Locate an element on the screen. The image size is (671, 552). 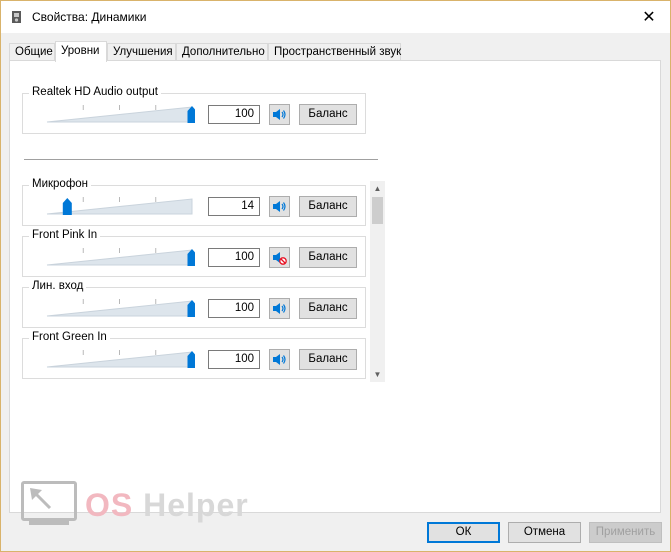
output-balance-button: Баланс is located at coordinates (328, 114).